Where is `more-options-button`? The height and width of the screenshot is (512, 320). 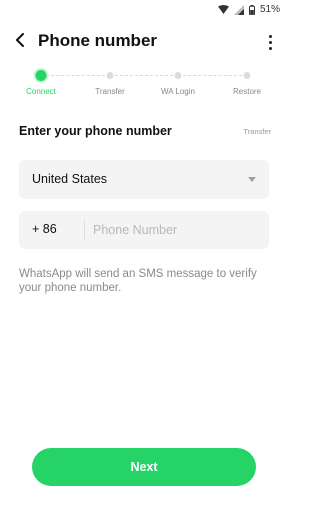
more-options-button is located at coordinates (270, 42).